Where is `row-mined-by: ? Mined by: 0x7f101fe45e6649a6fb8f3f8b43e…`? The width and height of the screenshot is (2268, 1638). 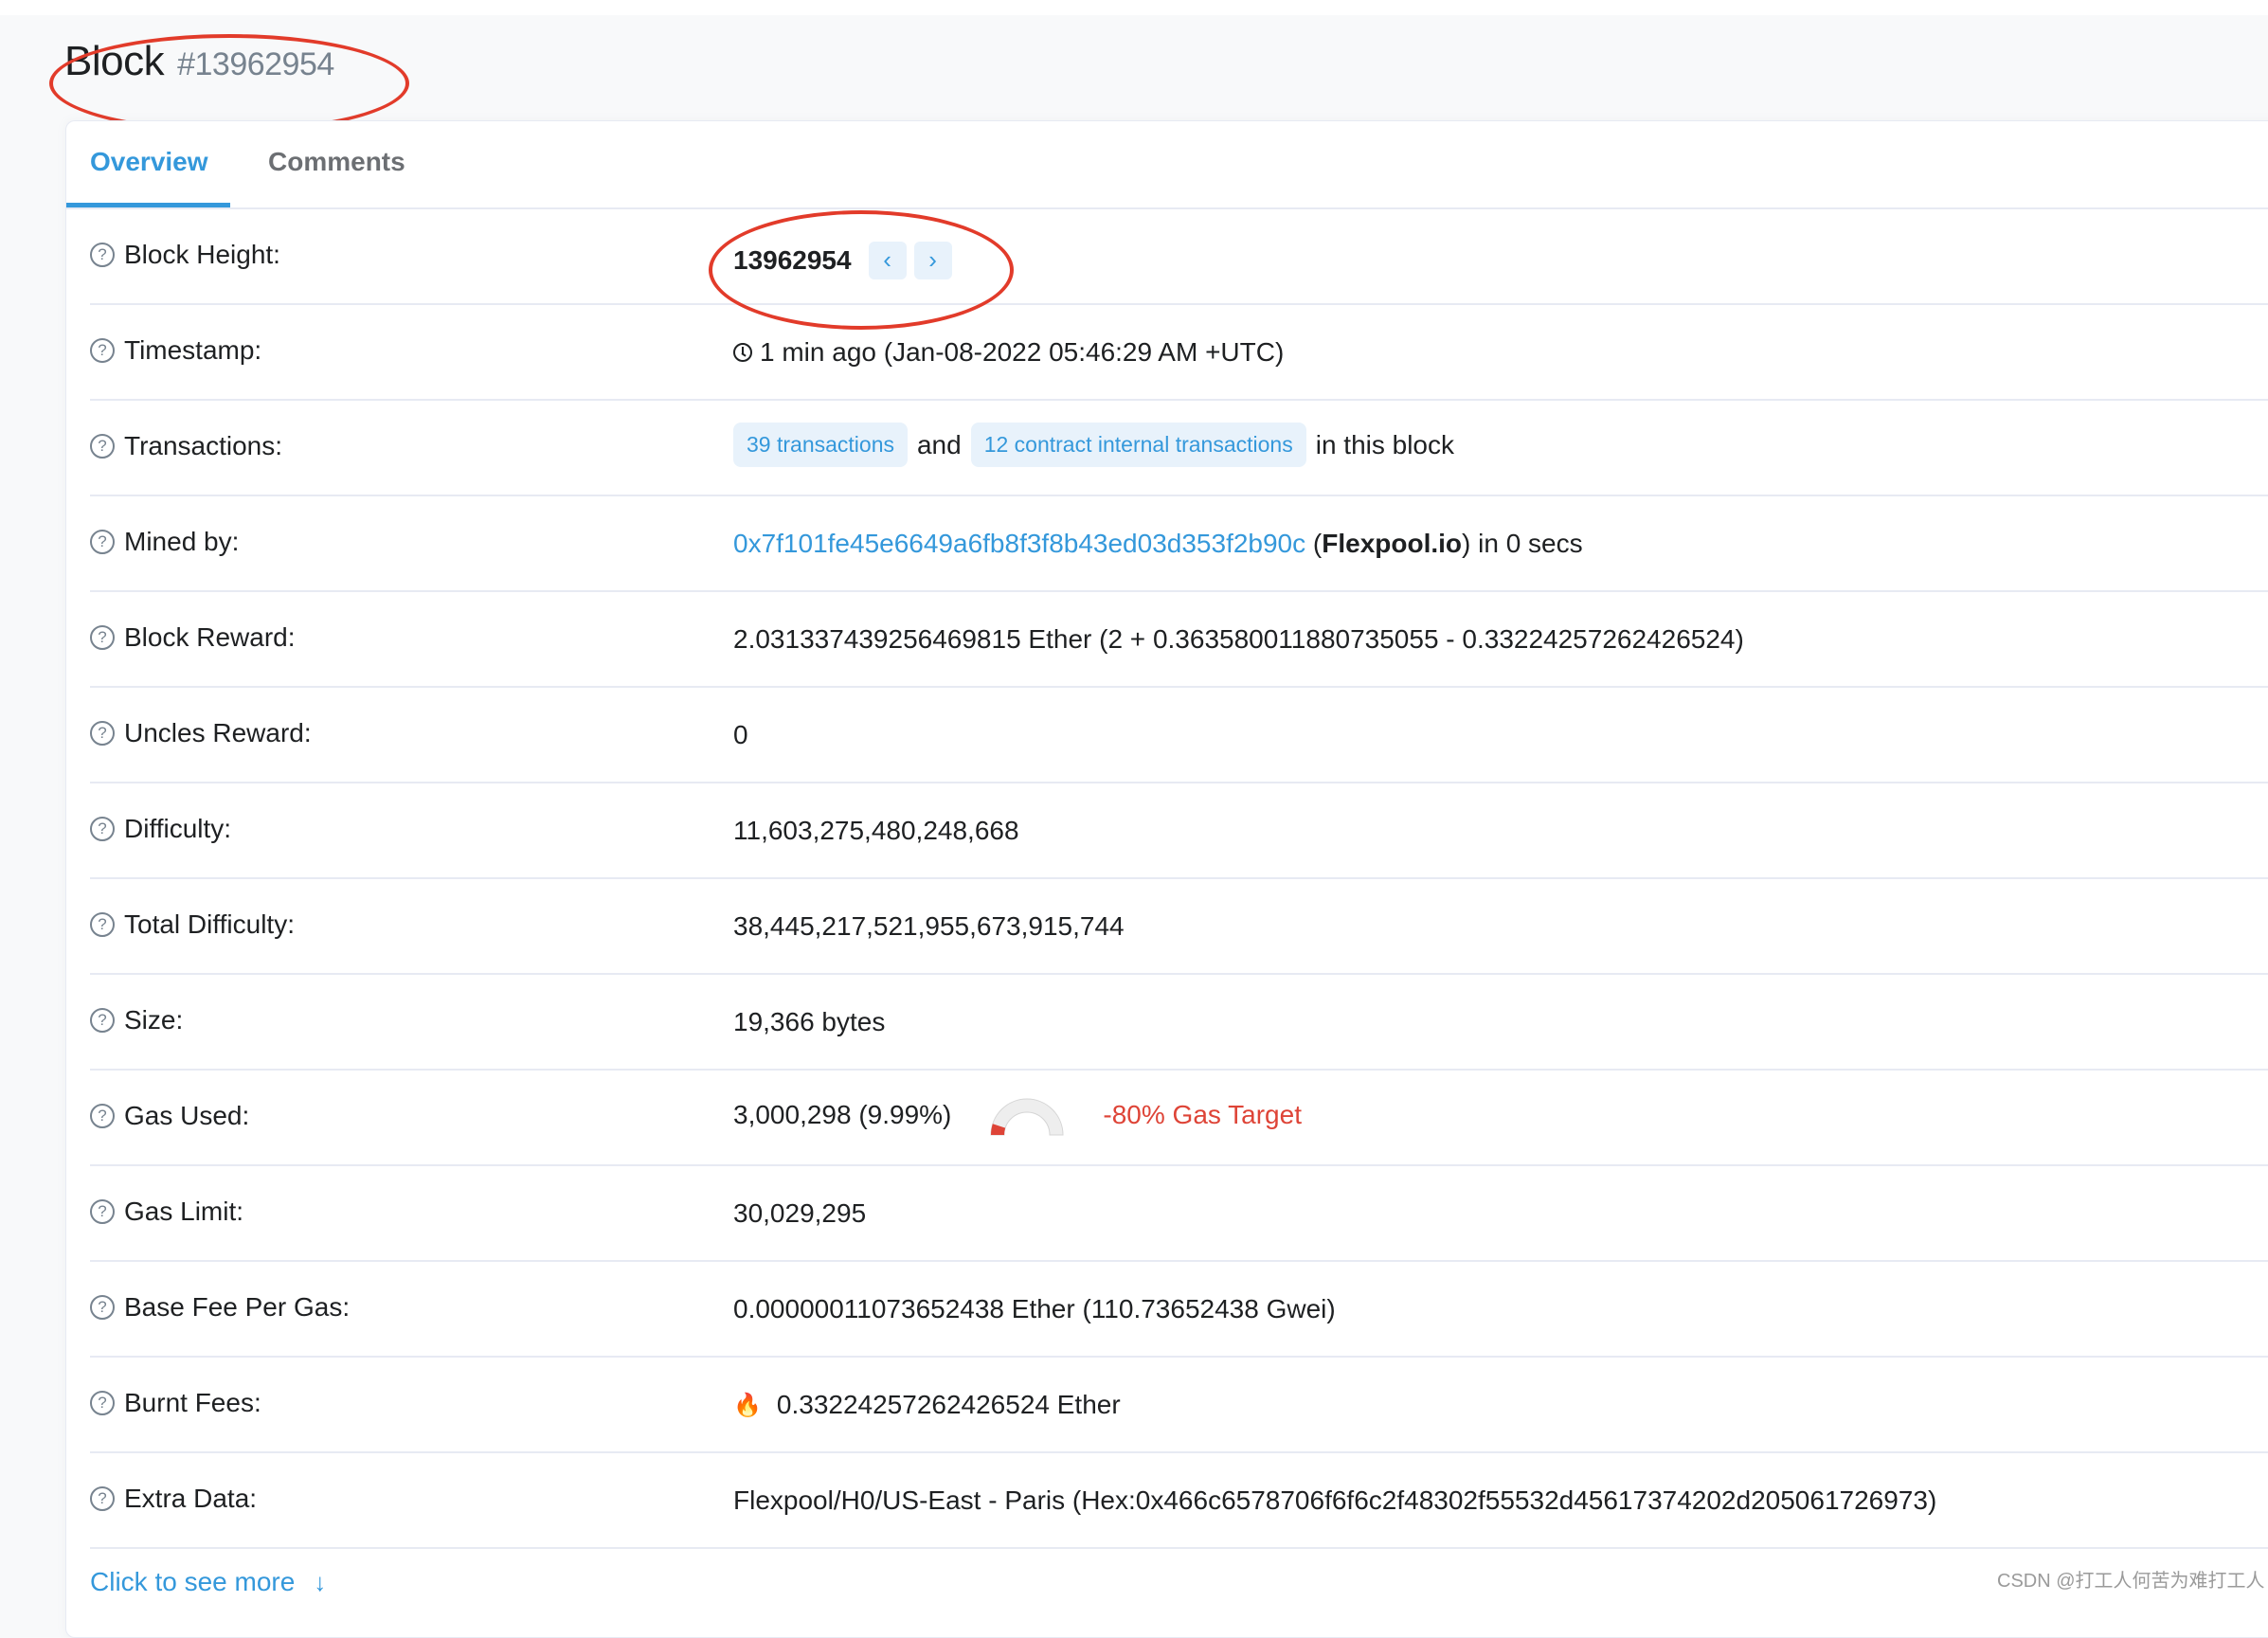
row-mined-by: ? Mined by: 0x7f101fe45e6649a6fb8f3f8b43e… is located at coordinates (1179, 544).